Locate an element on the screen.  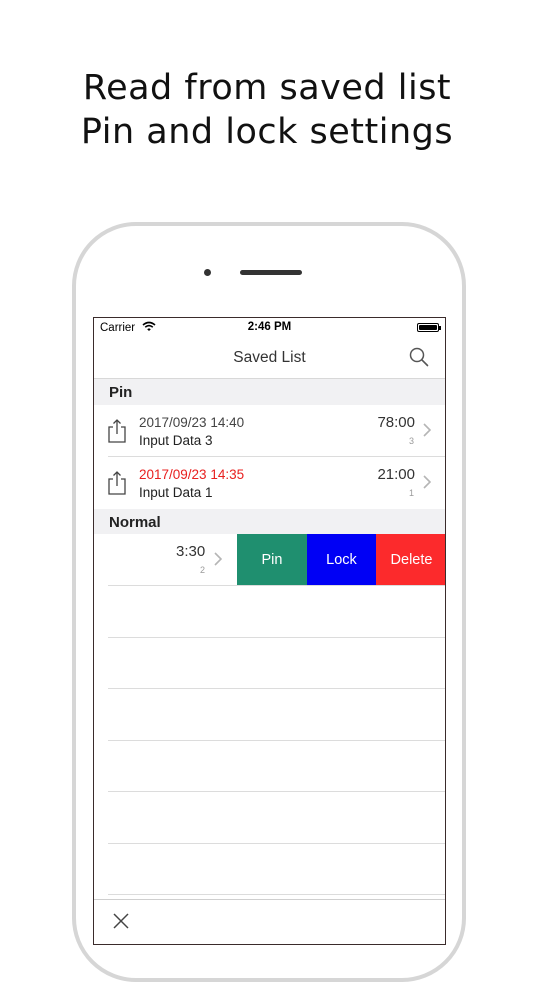
row-time: 78:00 is located at coordinates (396, 422).